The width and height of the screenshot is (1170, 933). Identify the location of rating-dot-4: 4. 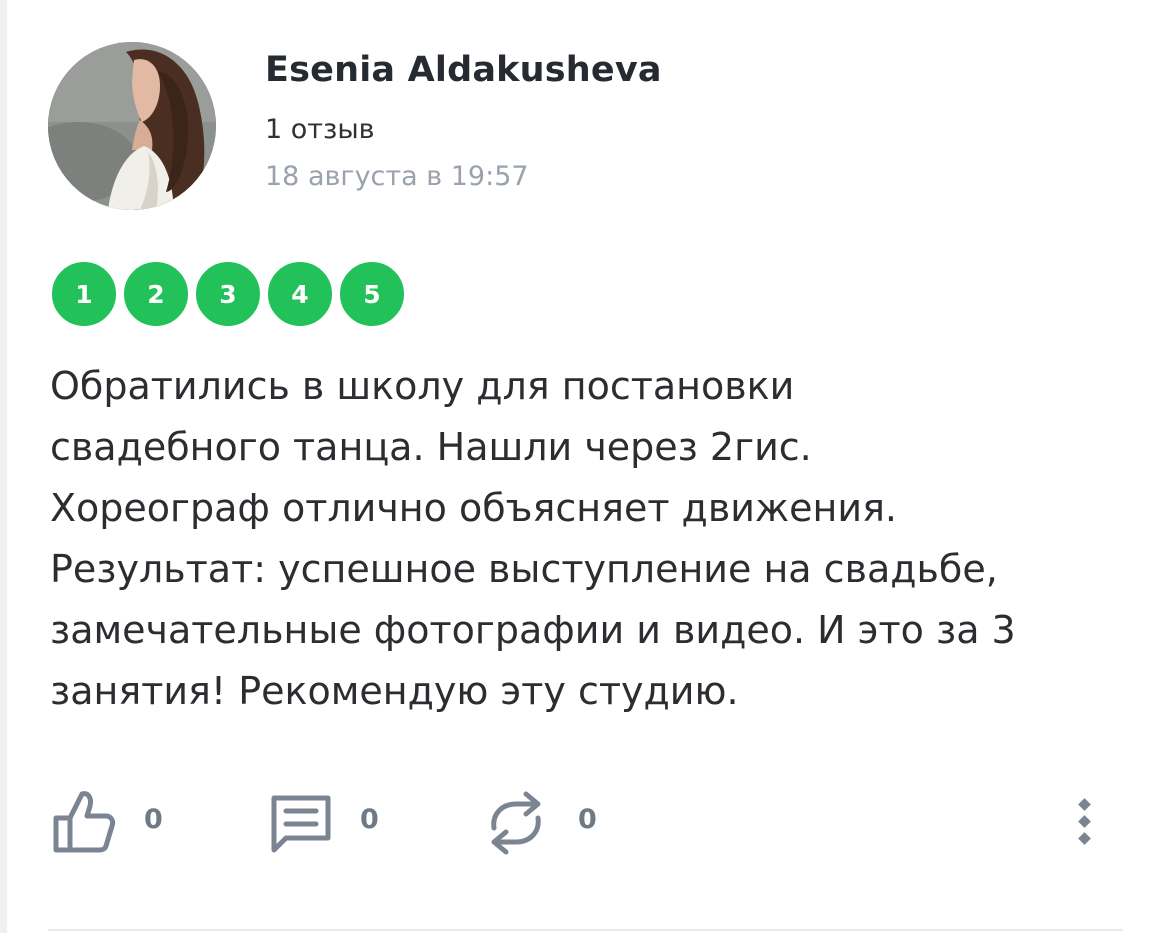
(300, 294).